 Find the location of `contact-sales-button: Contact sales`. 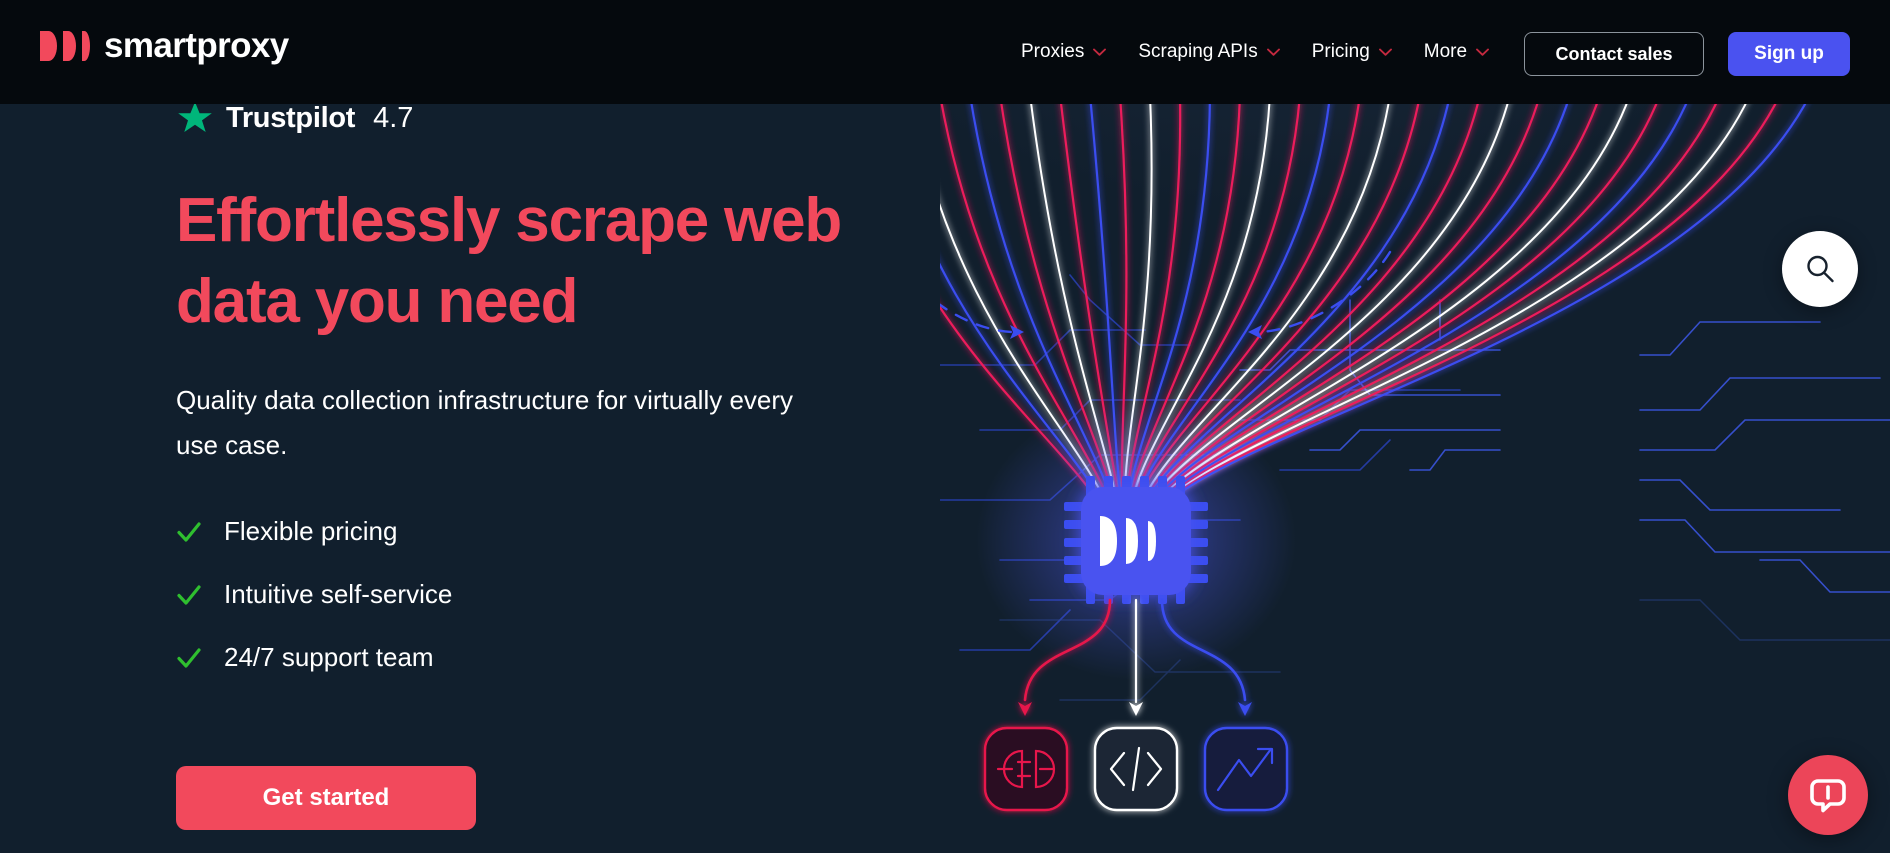

contact-sales-button: Contact sales is located at coordinates (1614, 54).